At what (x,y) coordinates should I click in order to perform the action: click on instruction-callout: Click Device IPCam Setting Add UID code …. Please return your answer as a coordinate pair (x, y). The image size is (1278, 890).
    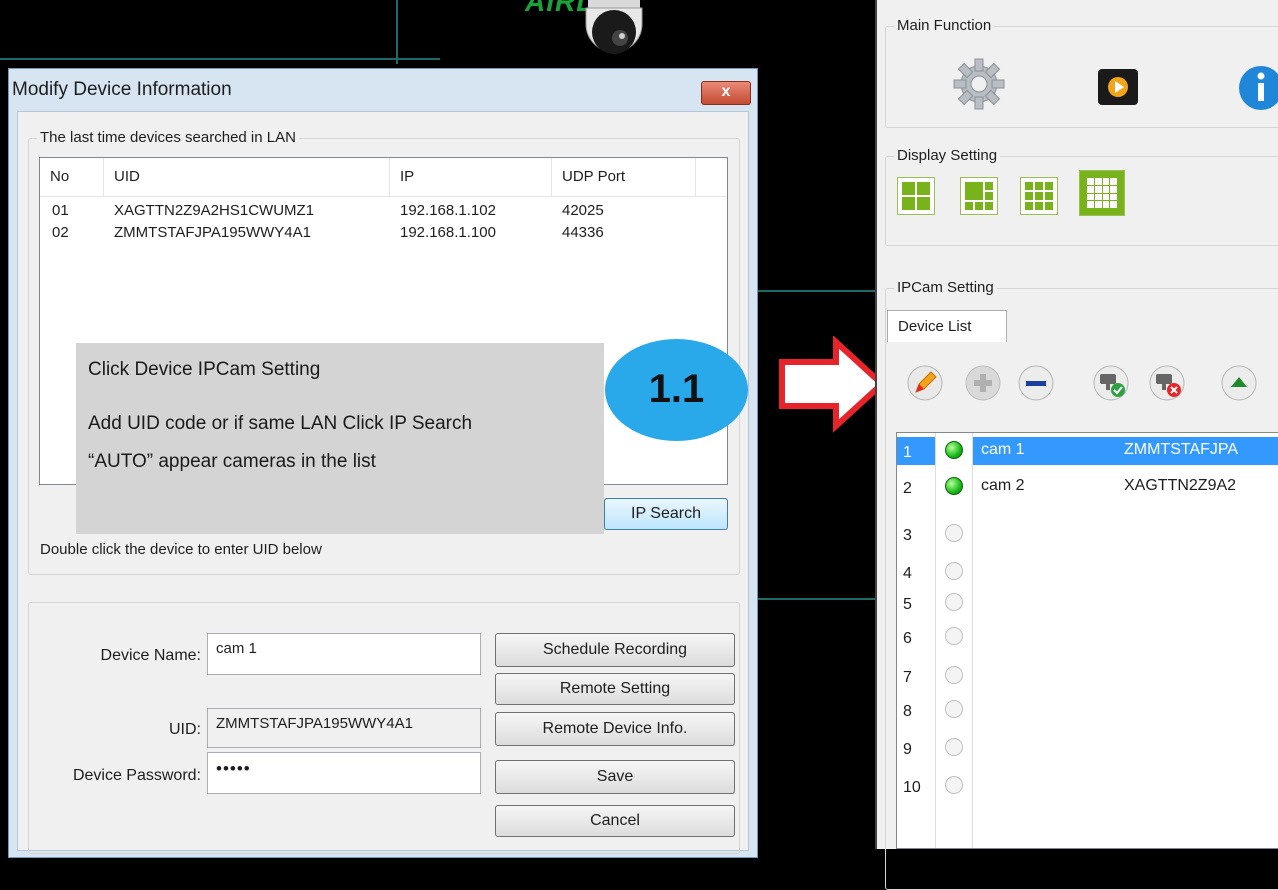
    Looking at the image, I should click on (340, 438).